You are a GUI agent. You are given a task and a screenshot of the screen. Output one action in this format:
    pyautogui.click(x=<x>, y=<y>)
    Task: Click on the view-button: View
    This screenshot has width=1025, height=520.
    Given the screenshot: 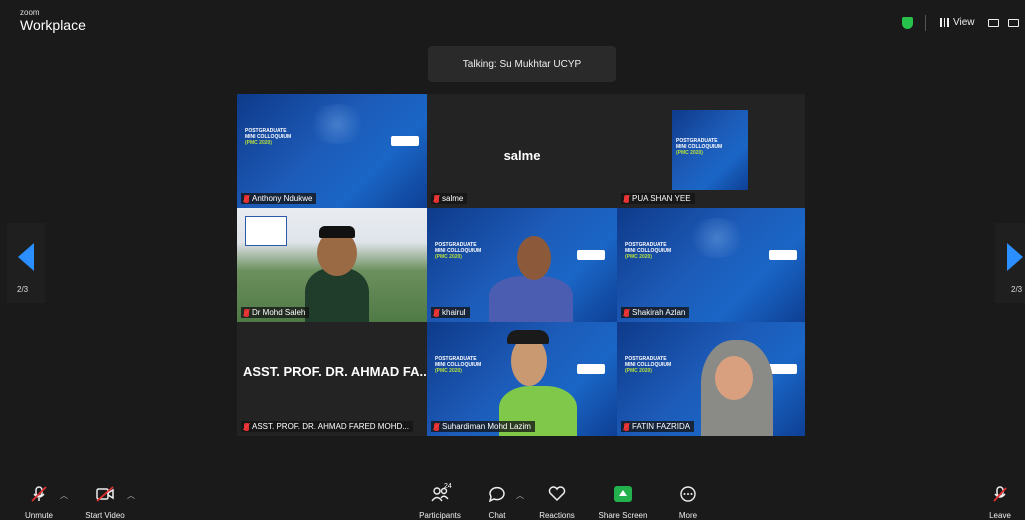 What is the action you would take?
    pyautogui.click(x=957, y=22)
    